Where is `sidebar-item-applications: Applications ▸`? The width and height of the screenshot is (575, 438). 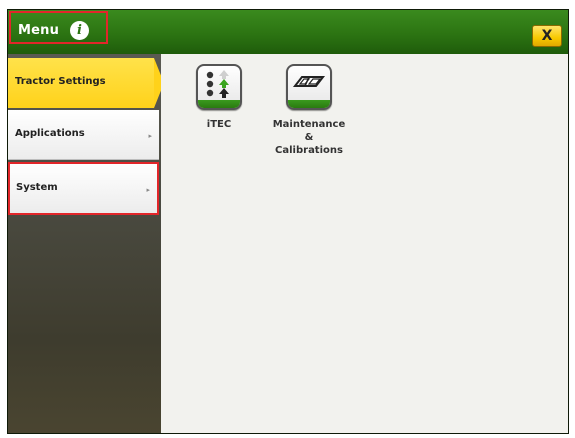
sidebar-item-applications: Applications ▸ is located at coordinates (83, 135).